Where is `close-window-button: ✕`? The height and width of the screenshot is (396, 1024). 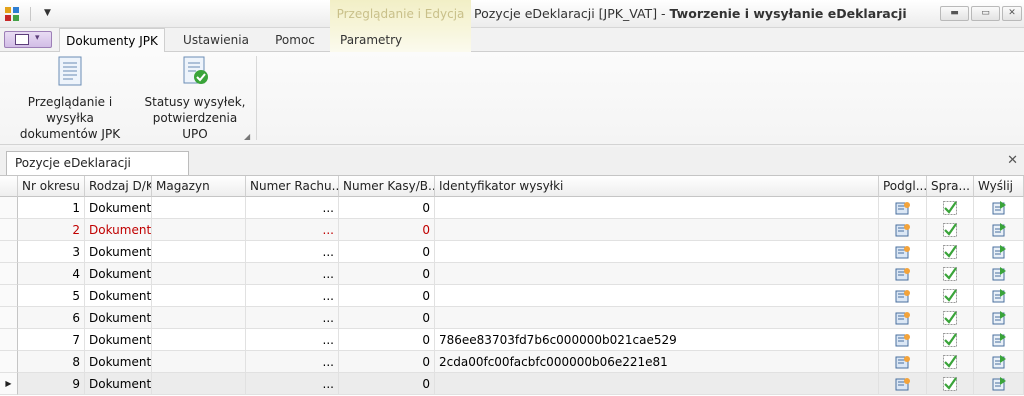
close-window-button: ✕ is located at coordinates (1012, 13).